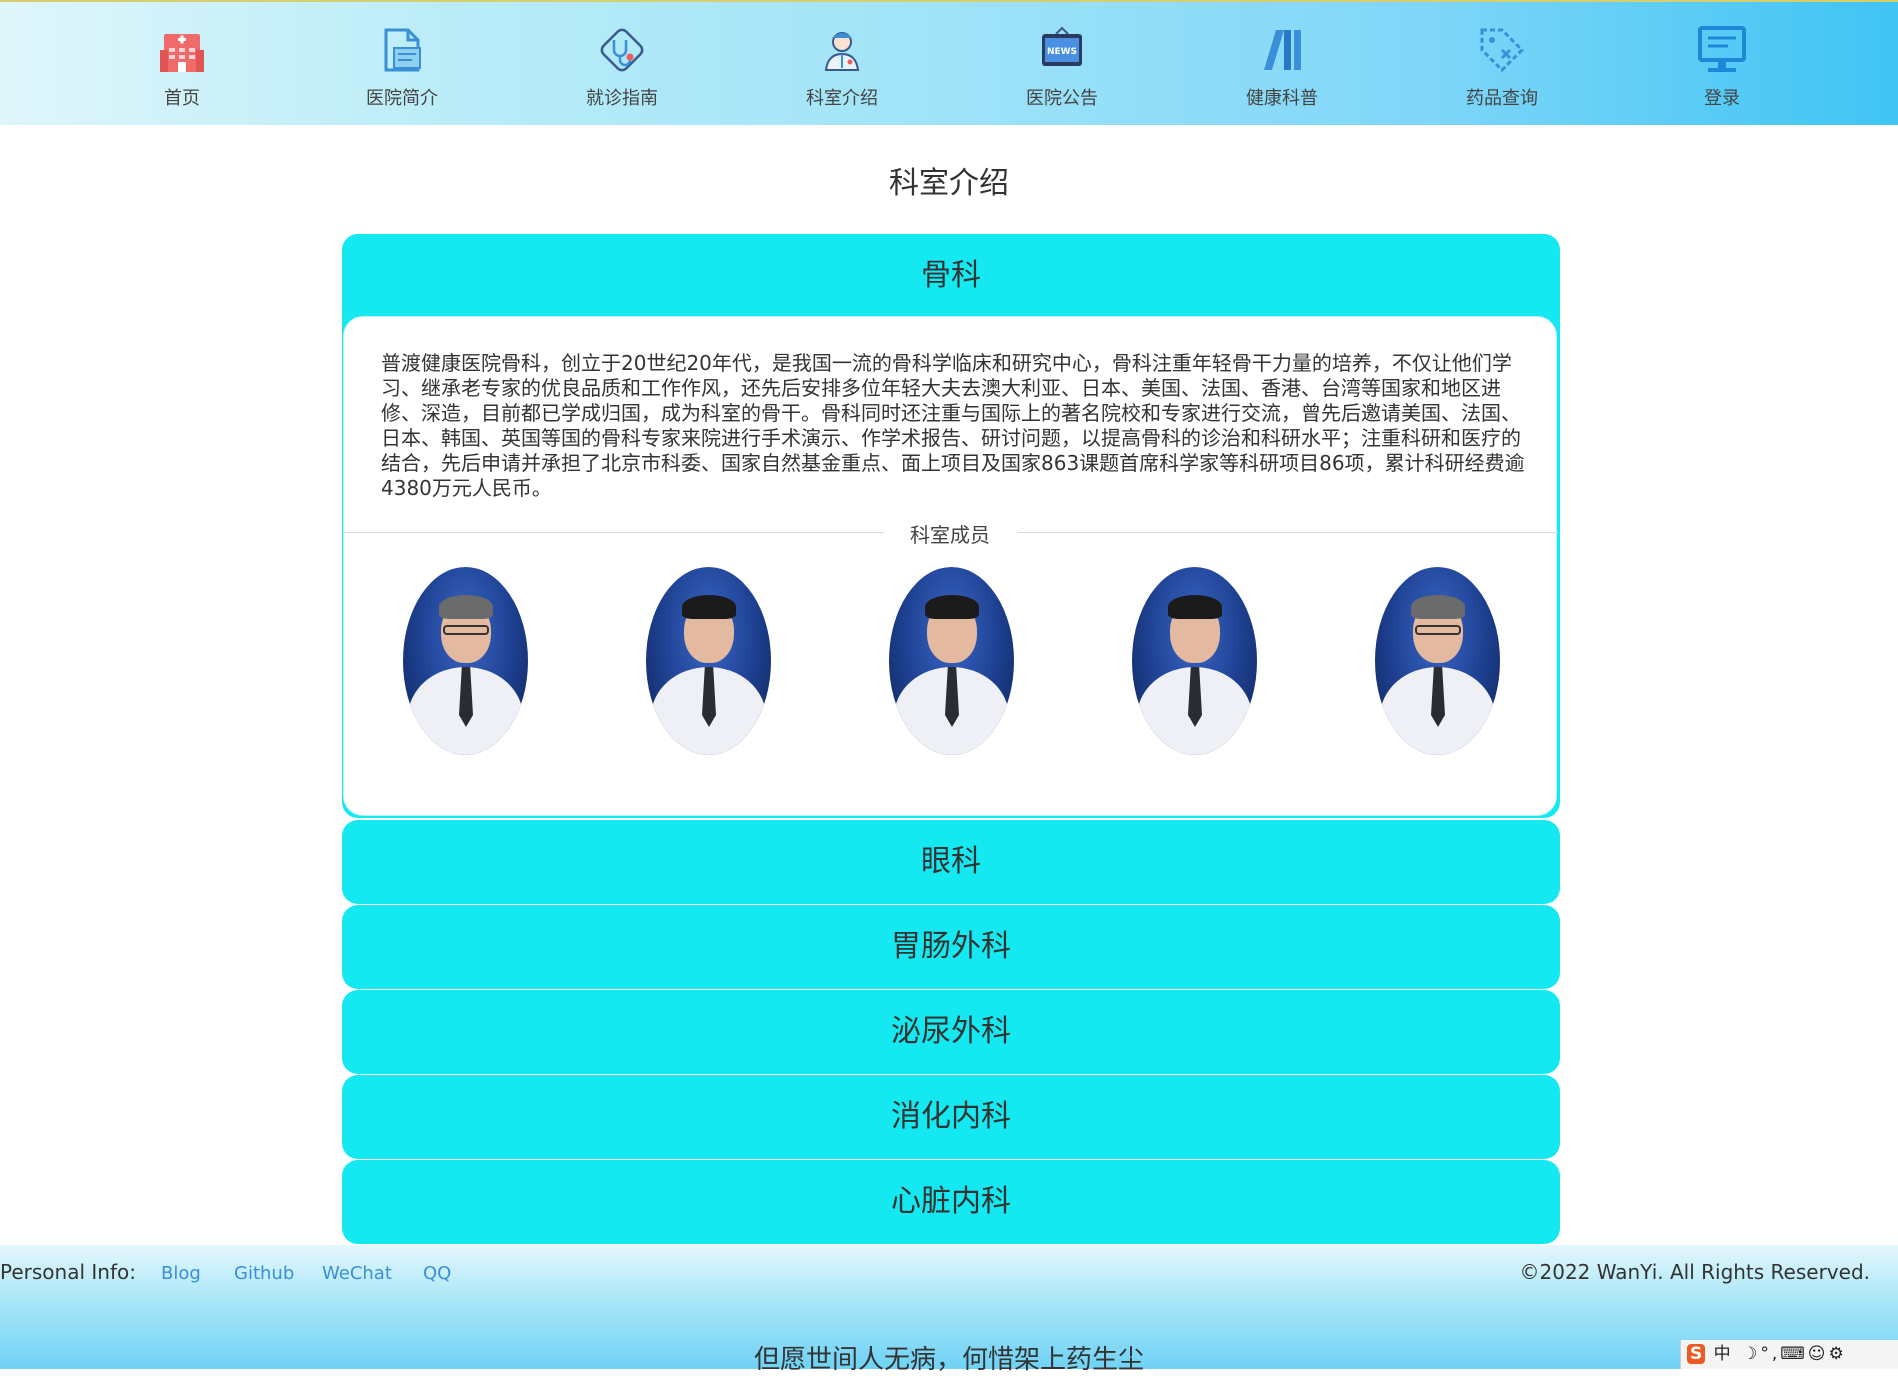  Describe the element at coordinates (951, 276) in the screenshot. I see `department-header-orthopedics: 骨科` at that location.